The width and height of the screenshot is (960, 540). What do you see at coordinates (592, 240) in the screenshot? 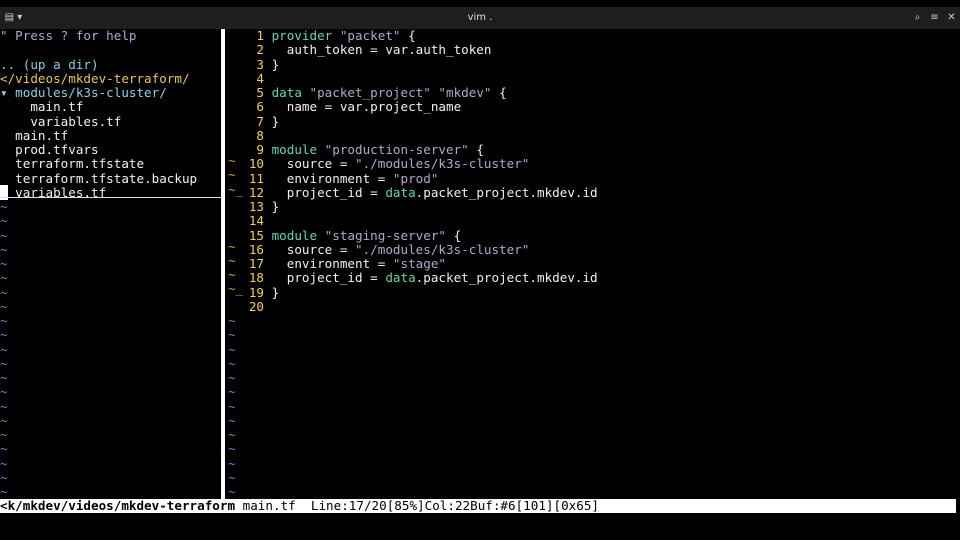
I see `code-line: ~15 module "staging-server" {` at bounding box center [592, 240].